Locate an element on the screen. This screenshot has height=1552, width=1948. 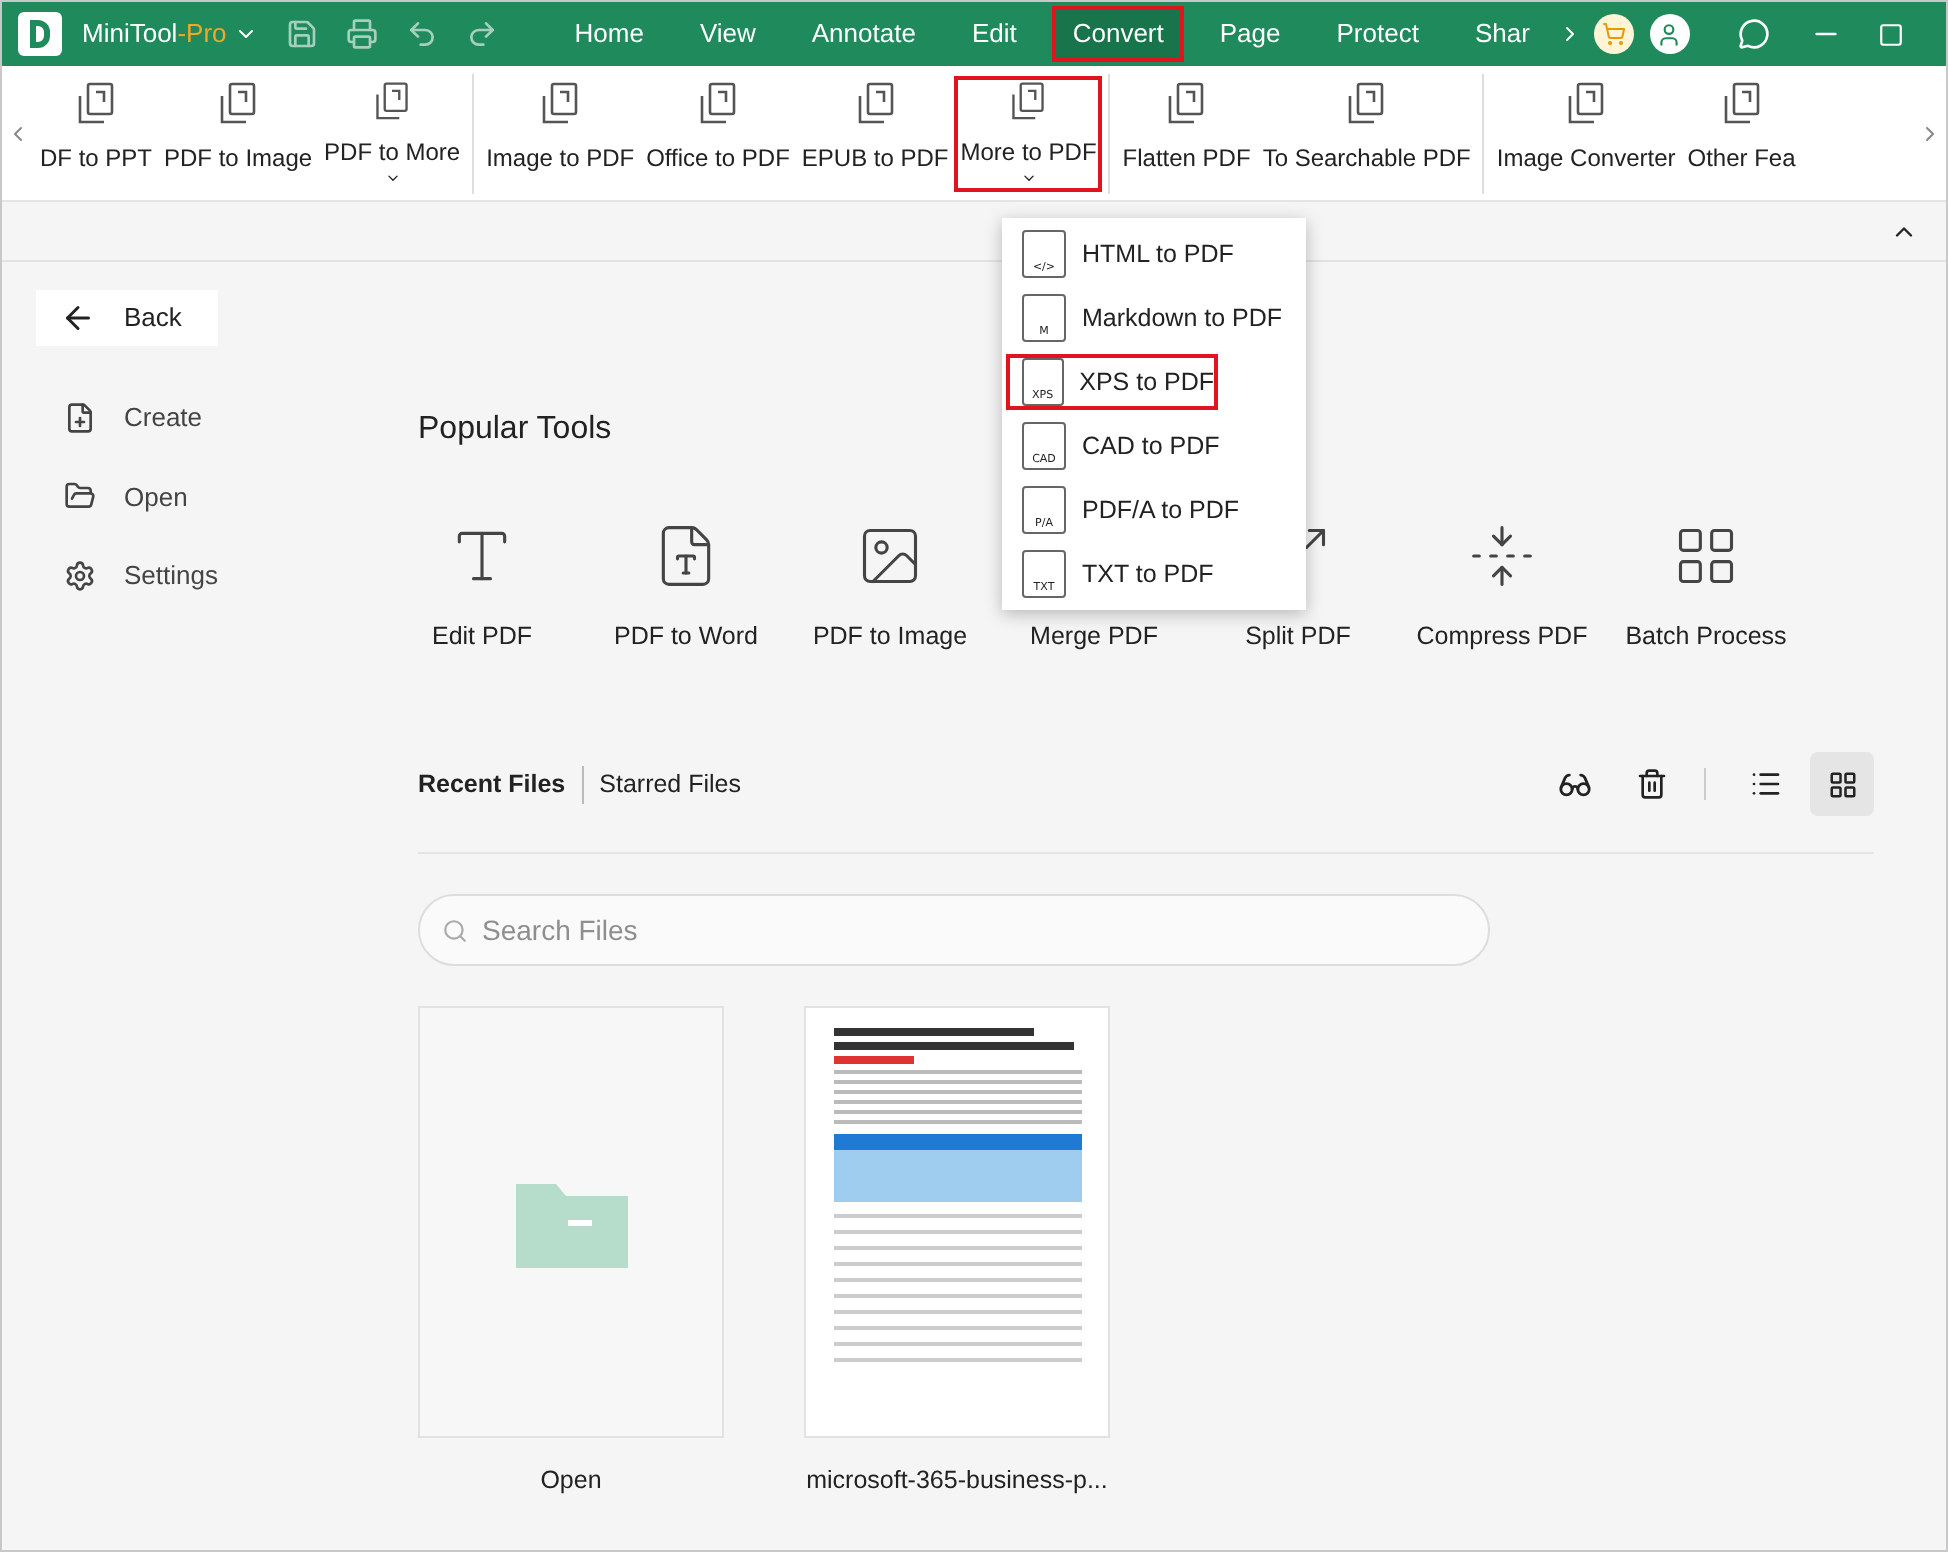
file-tab: Recent Files is located at coordinates (501, 784).